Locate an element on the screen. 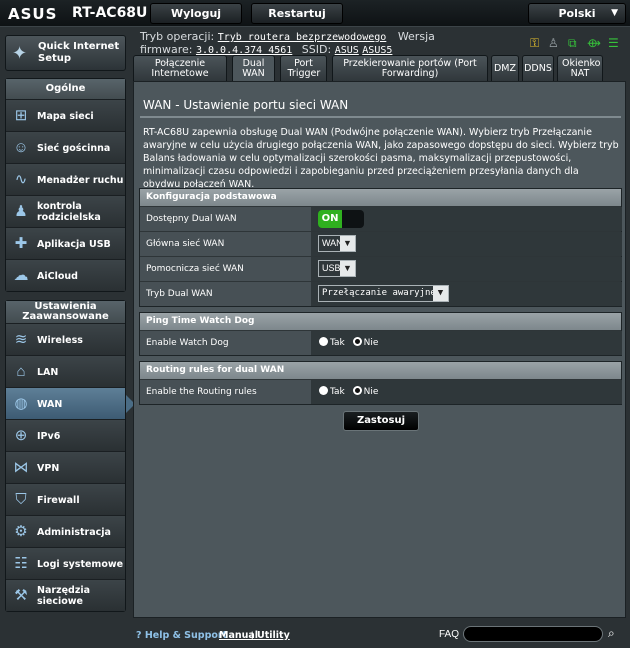 Image resolution: width=630 pixels, height=648 pixels. wand-icon: ✦ is located at coordinates (20, 53).